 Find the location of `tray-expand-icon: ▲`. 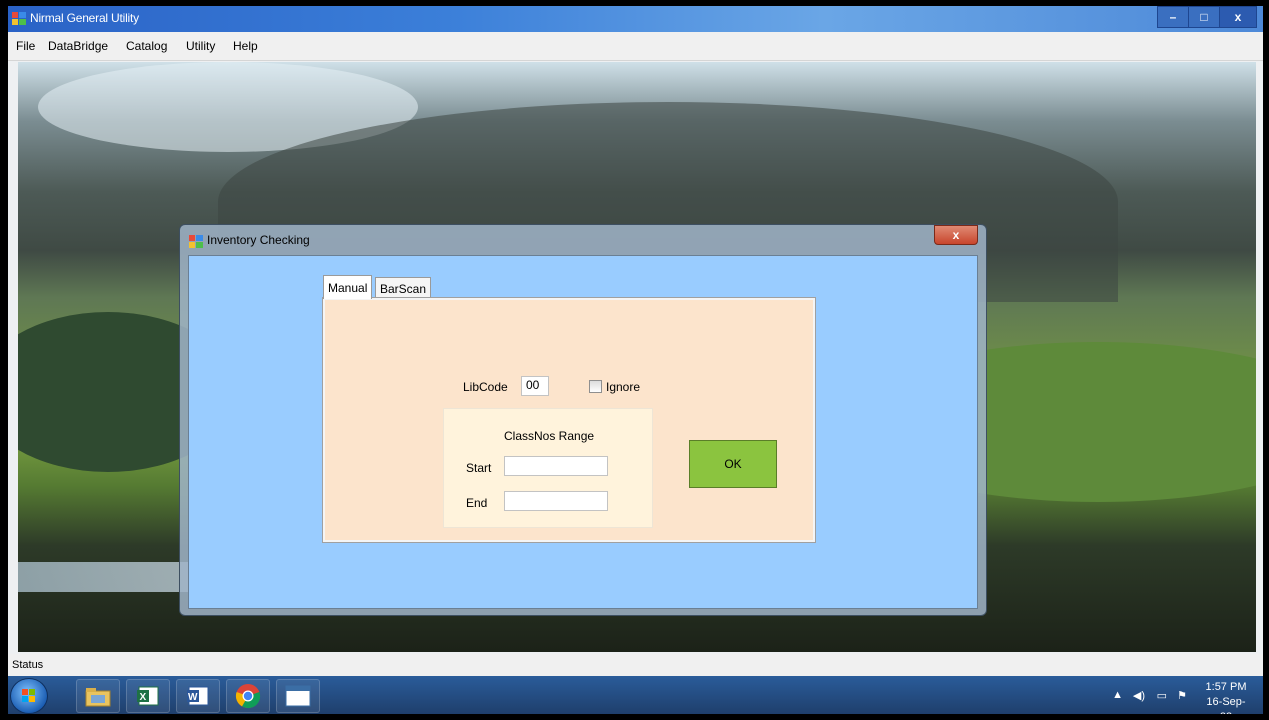

tray-expand-icon: ▲ is located at coordinates (1117, 695).